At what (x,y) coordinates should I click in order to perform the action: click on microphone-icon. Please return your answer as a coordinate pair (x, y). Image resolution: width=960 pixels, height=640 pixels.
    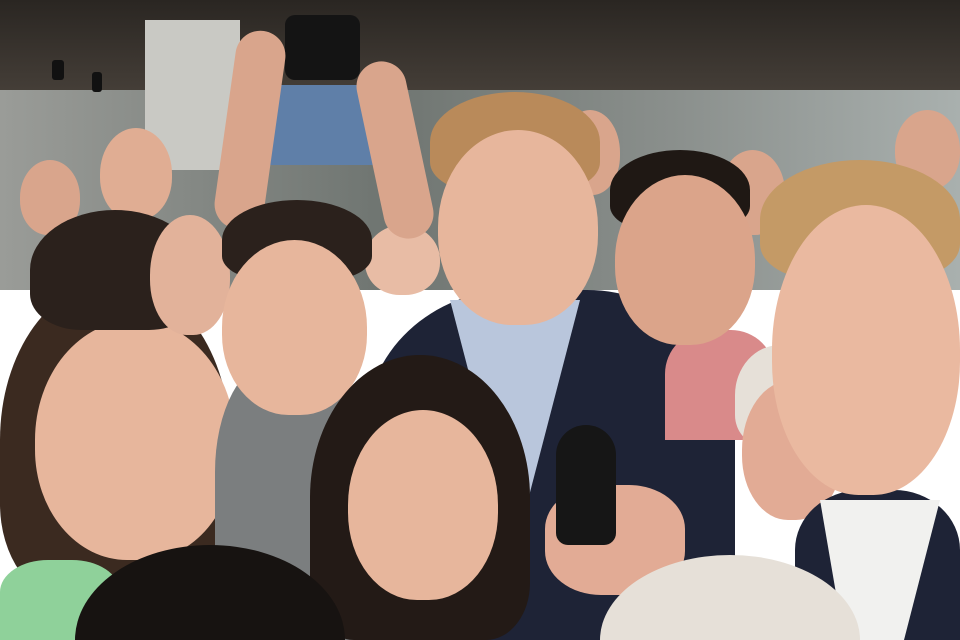
    Looking at the image, I should click on (586, 485).